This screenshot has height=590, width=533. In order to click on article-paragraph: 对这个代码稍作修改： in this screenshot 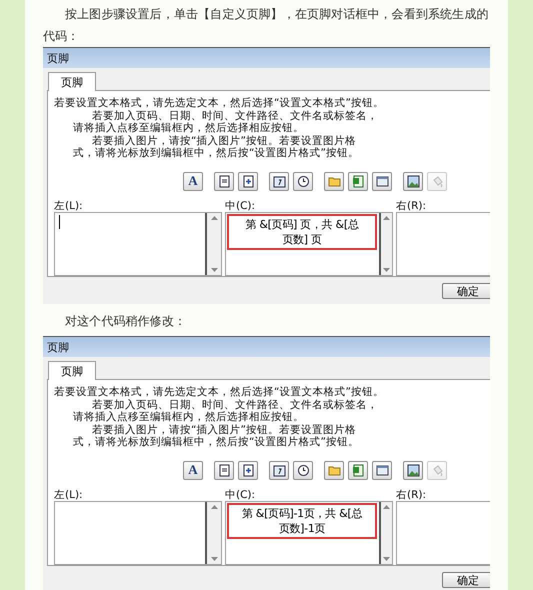, I will do `click(125, 321)`.